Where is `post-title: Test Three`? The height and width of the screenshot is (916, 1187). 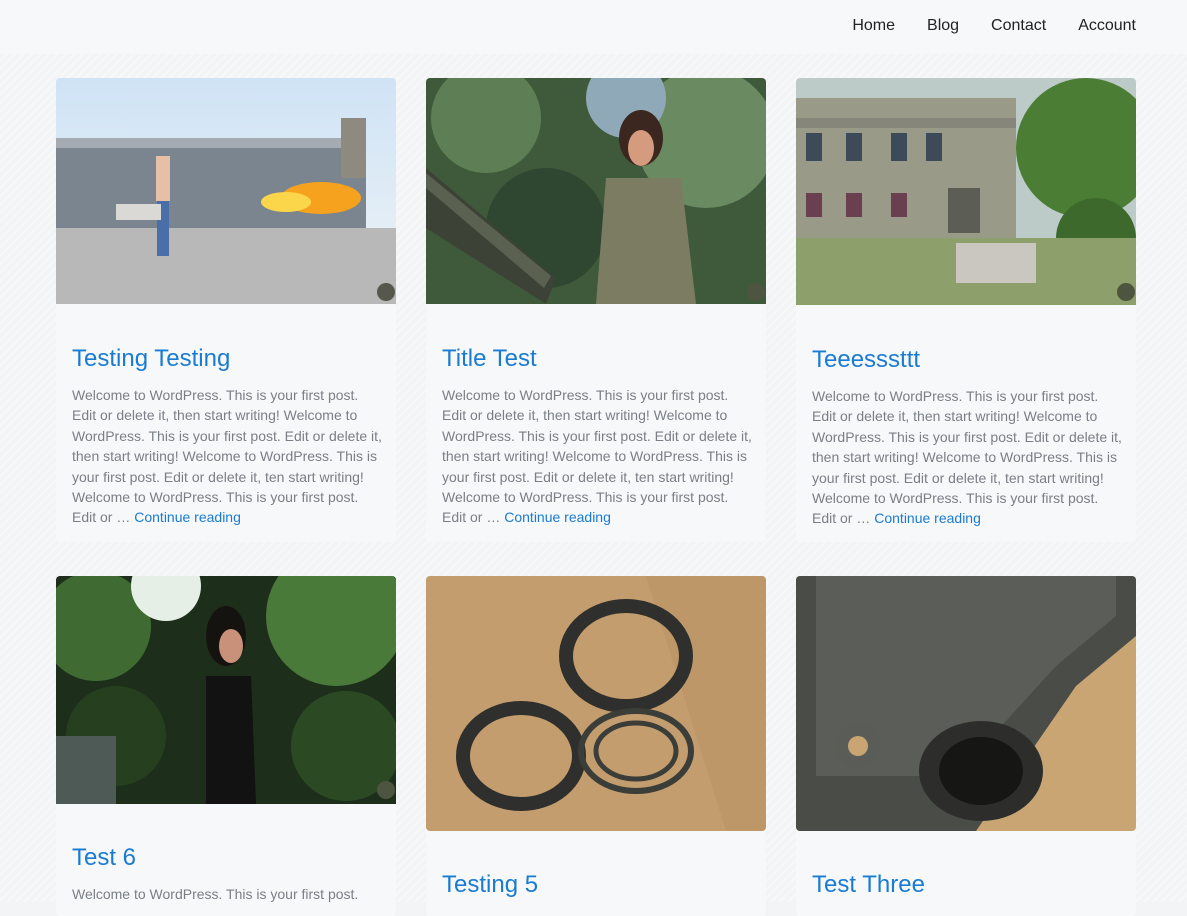
post-title: Test Three is located at coordinates (868, 885).